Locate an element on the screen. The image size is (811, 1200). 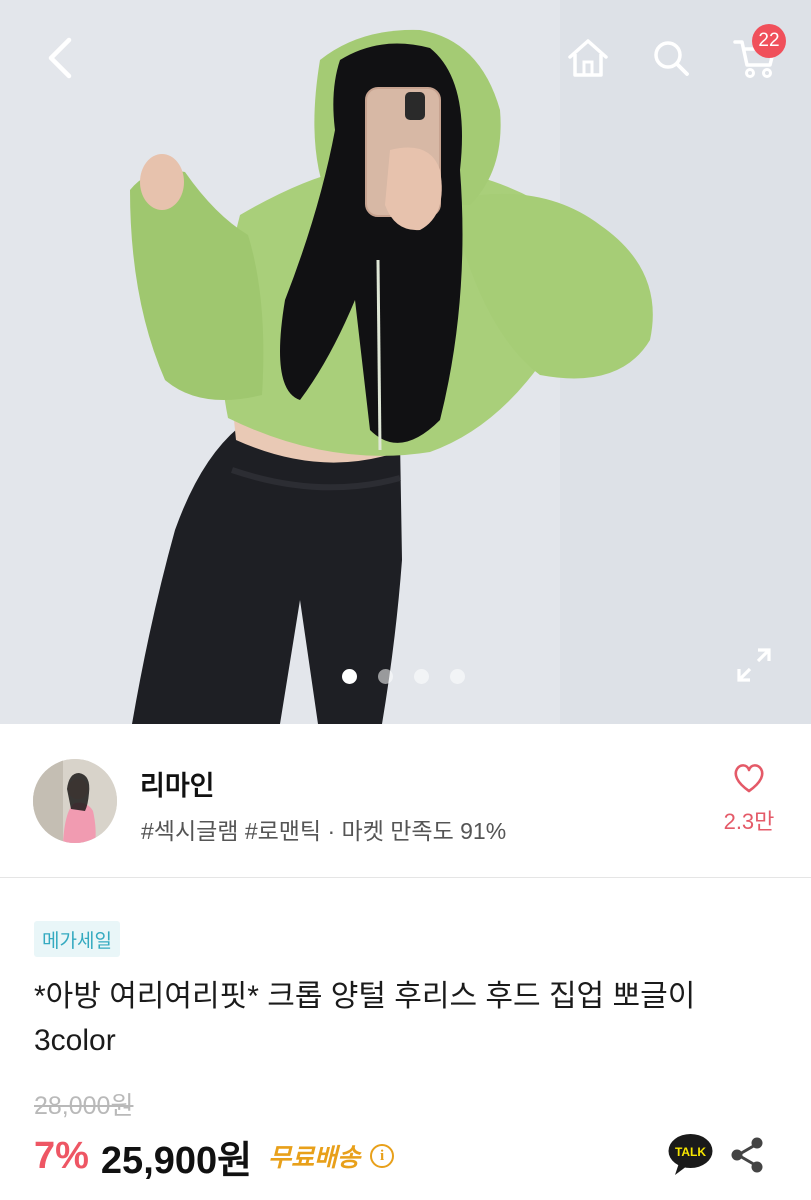
kakao-talk-icon: TALK is located at coordinates (690, 1154).